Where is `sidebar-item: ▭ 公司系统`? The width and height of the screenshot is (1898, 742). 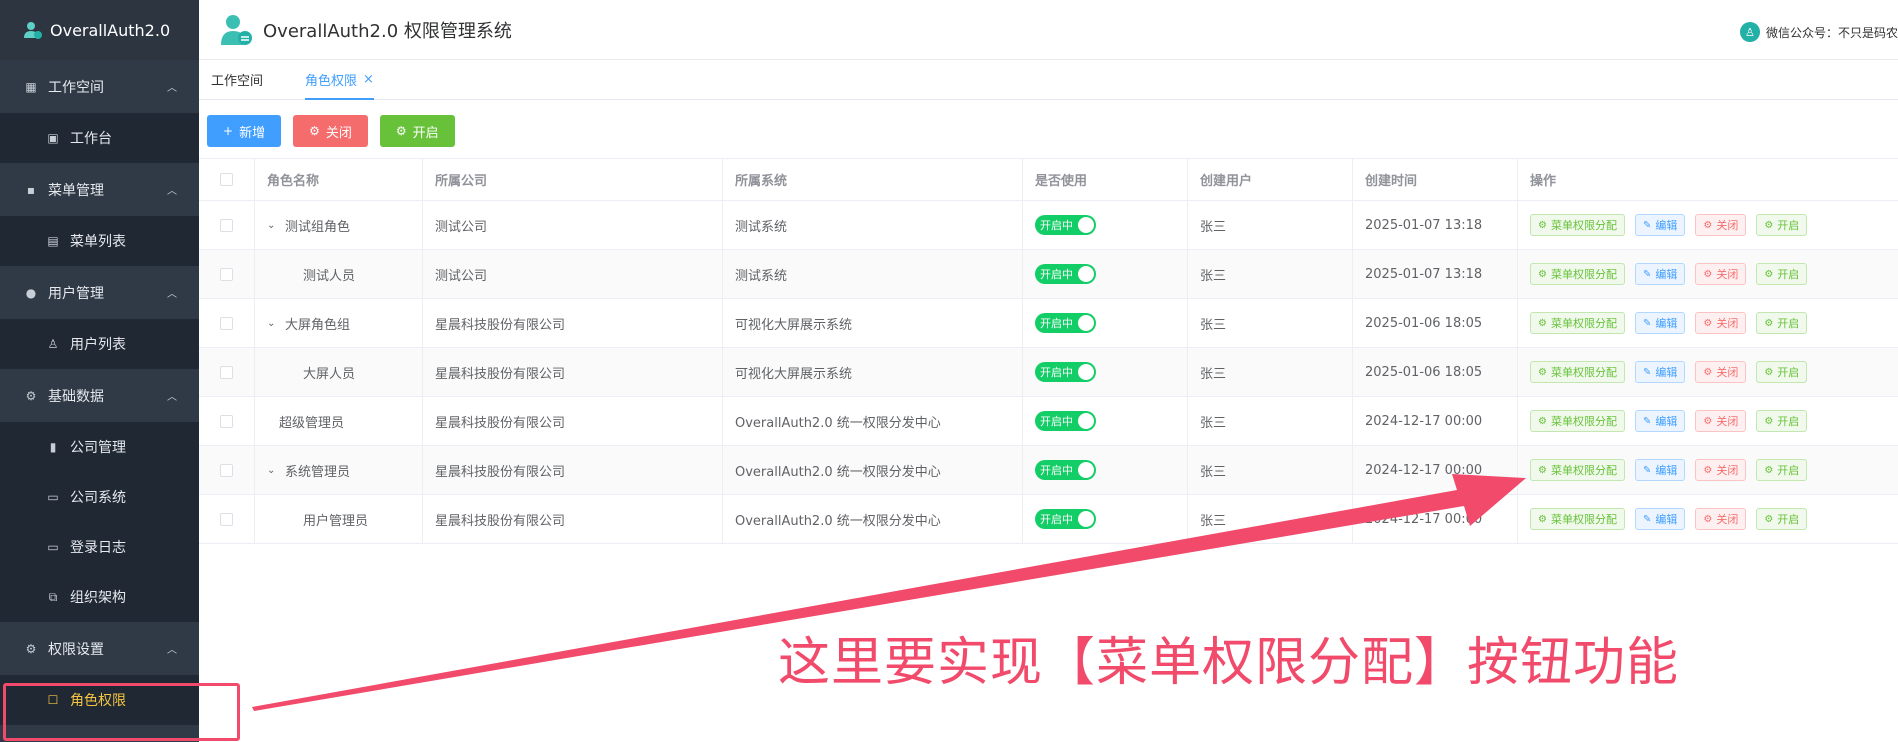 sidebar-item: ▭ 公司系统 is located at coordinates (99, 497).